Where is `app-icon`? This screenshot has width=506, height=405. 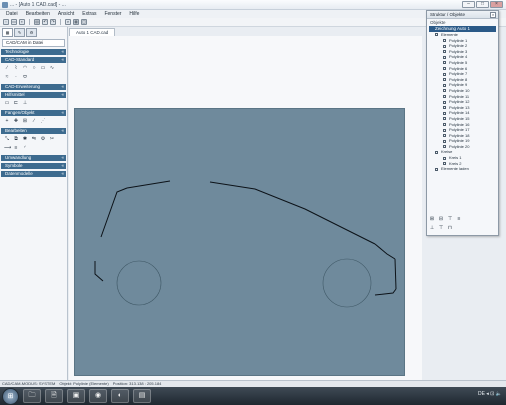
app-icon is located at coordinates (5, 5).